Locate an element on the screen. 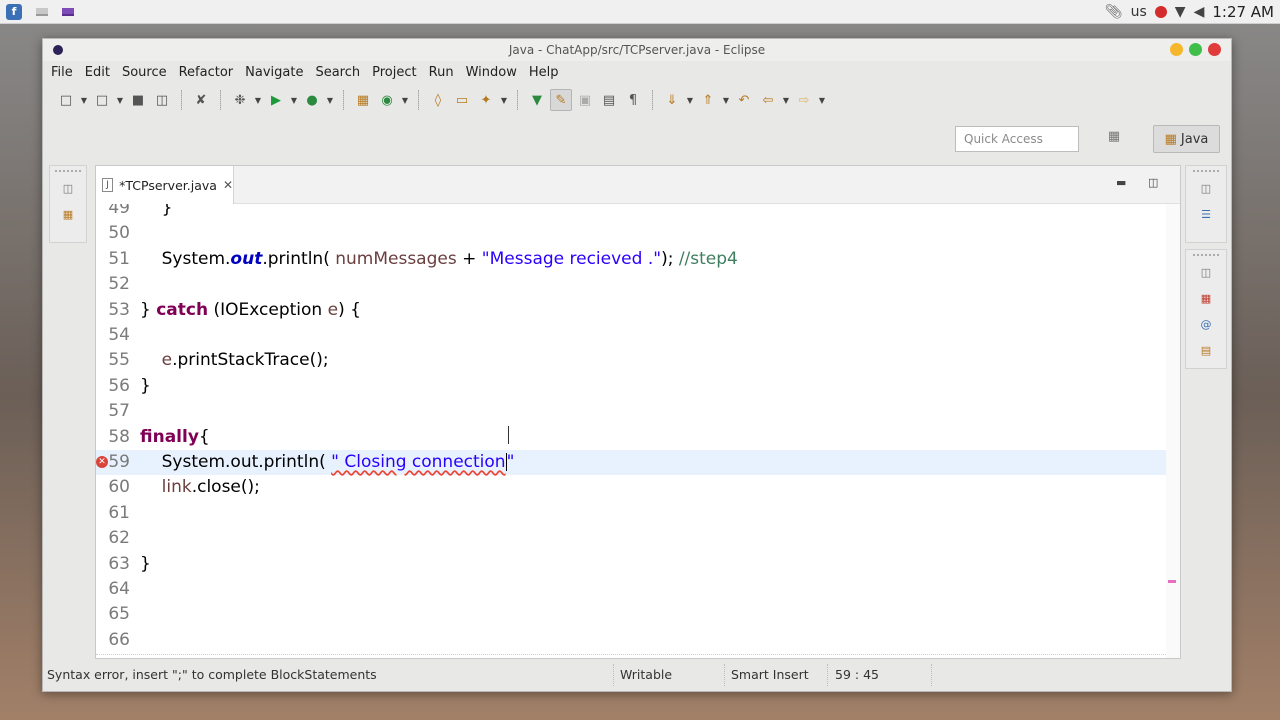 This screenshot has height=720, width=1280. code-line: 63} is located at coordinates (631, 564).